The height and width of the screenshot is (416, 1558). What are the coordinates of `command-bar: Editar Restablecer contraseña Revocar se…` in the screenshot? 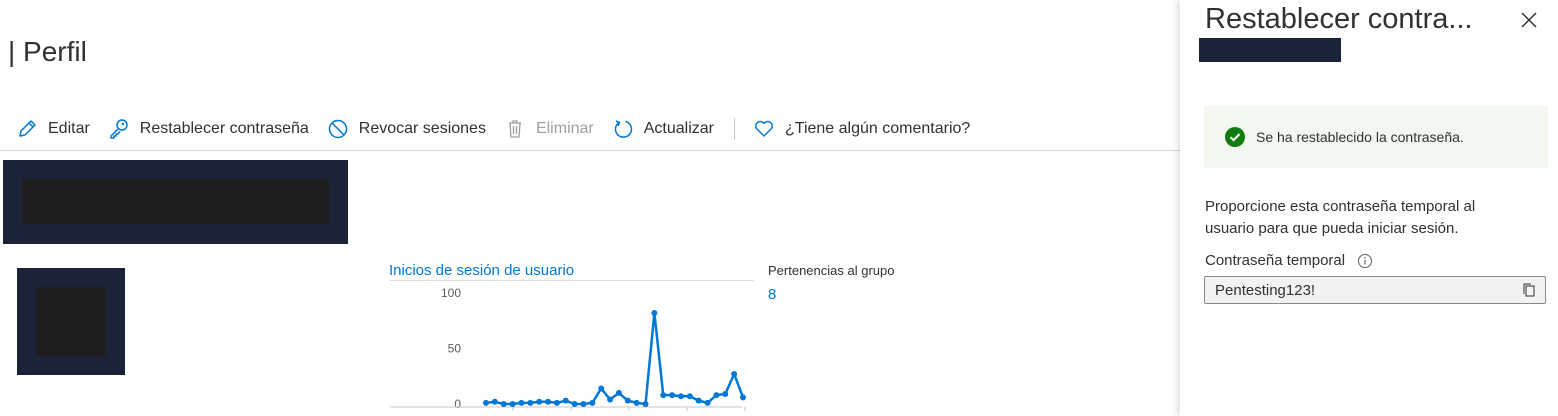 It's located at (590, 129).